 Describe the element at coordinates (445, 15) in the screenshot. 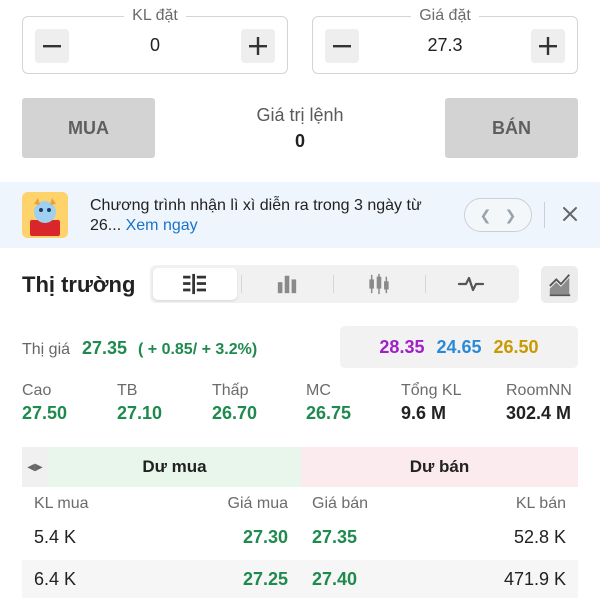

I see `price-label: Giá đặt` at that location.